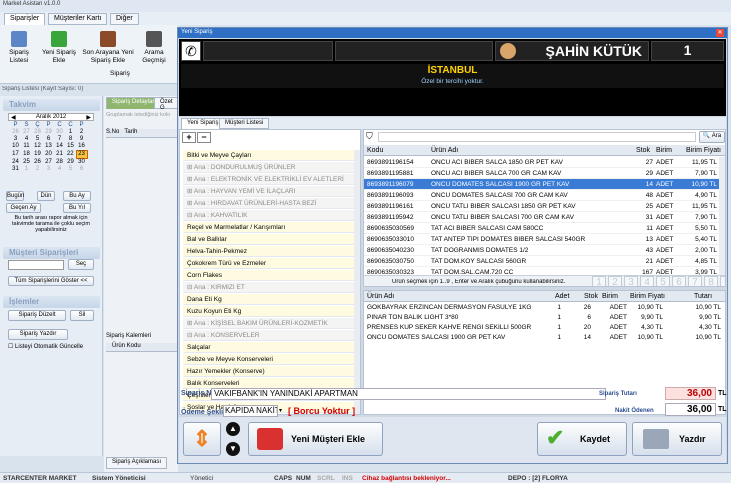  What do you see at coordinates (269, 287) in the screenshot?
I see `category-item: ⊟ Ana : KIRMIZI ET` at bounding box center [269, 287].